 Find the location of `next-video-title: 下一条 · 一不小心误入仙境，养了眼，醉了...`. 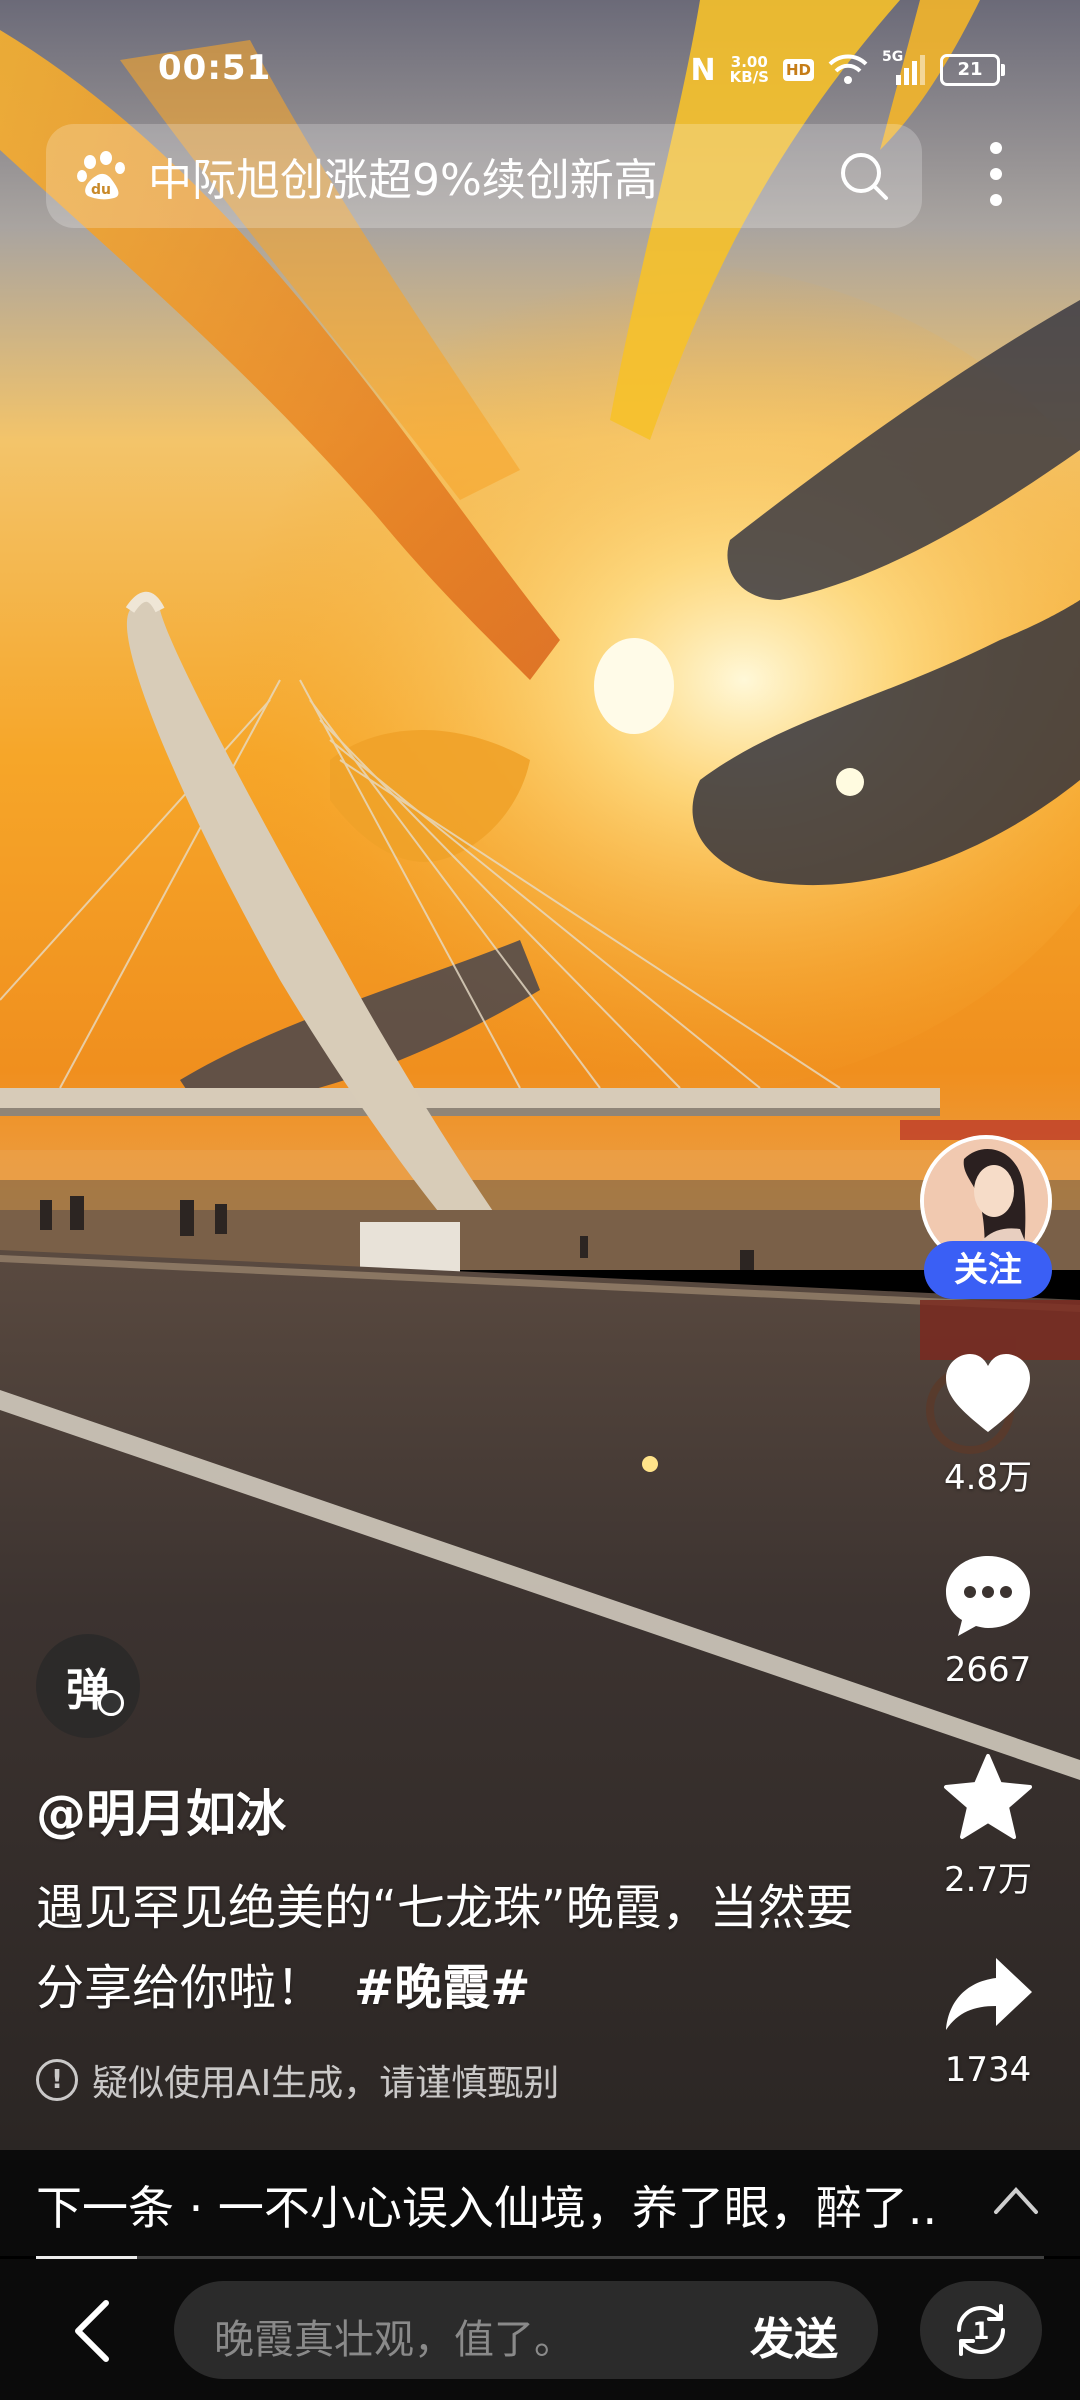

next-video-title: 下一条 · 一不小心误入仙境，养了眼，醉了... is located at coordinates (486, 2208).